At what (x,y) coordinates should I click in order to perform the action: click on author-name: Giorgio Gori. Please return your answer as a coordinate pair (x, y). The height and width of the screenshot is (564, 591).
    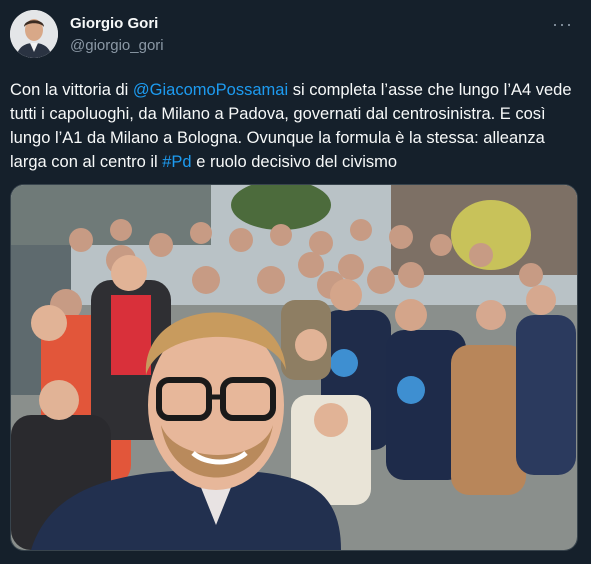
    Looking at the image, I should click on (114, 23).